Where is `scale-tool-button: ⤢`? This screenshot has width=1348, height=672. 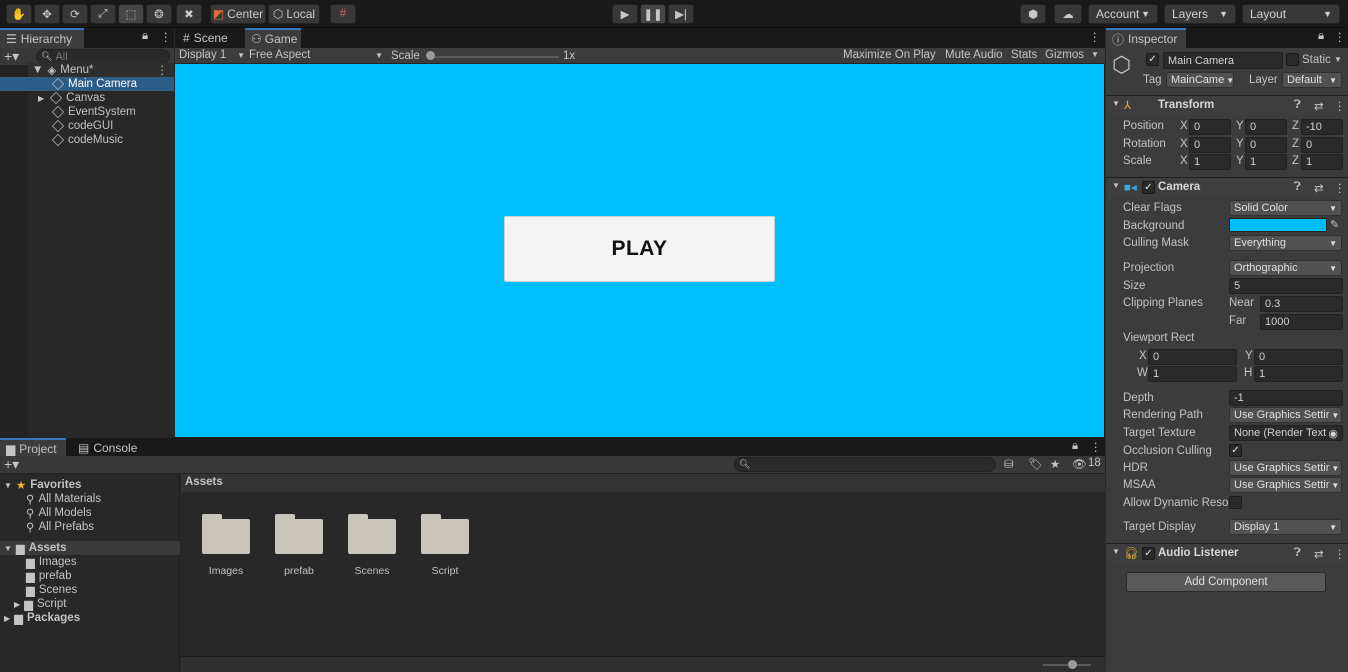
scale-tool-button: ⤢ is located at coordinates (103, 14).